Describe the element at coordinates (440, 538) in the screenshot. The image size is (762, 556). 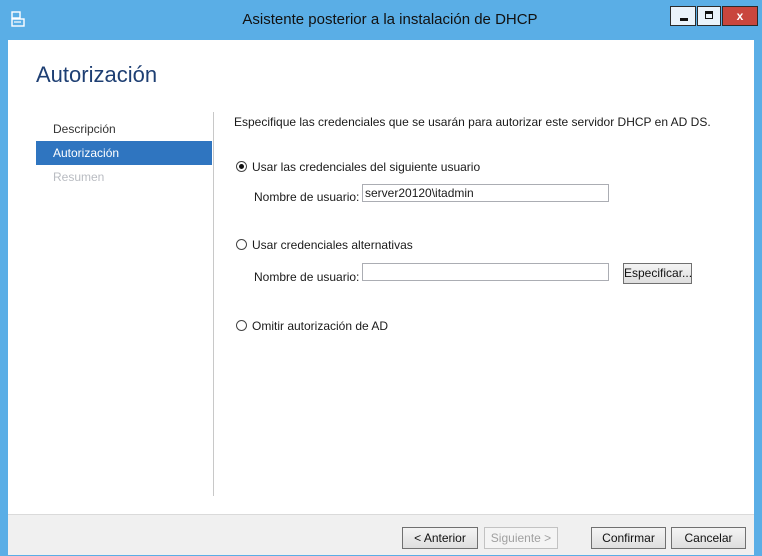
I see `back-button: < Anterior` at that location.